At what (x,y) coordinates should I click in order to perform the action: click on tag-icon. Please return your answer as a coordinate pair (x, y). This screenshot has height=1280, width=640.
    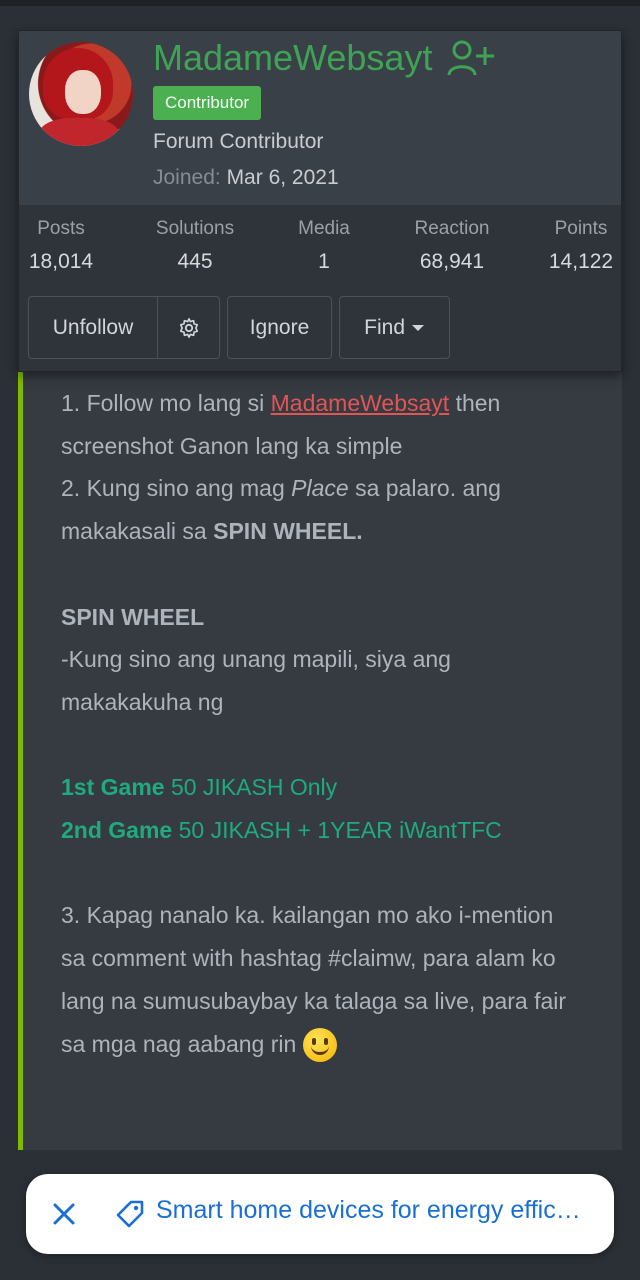
    Looking at the image, I should click on (130, 1214).